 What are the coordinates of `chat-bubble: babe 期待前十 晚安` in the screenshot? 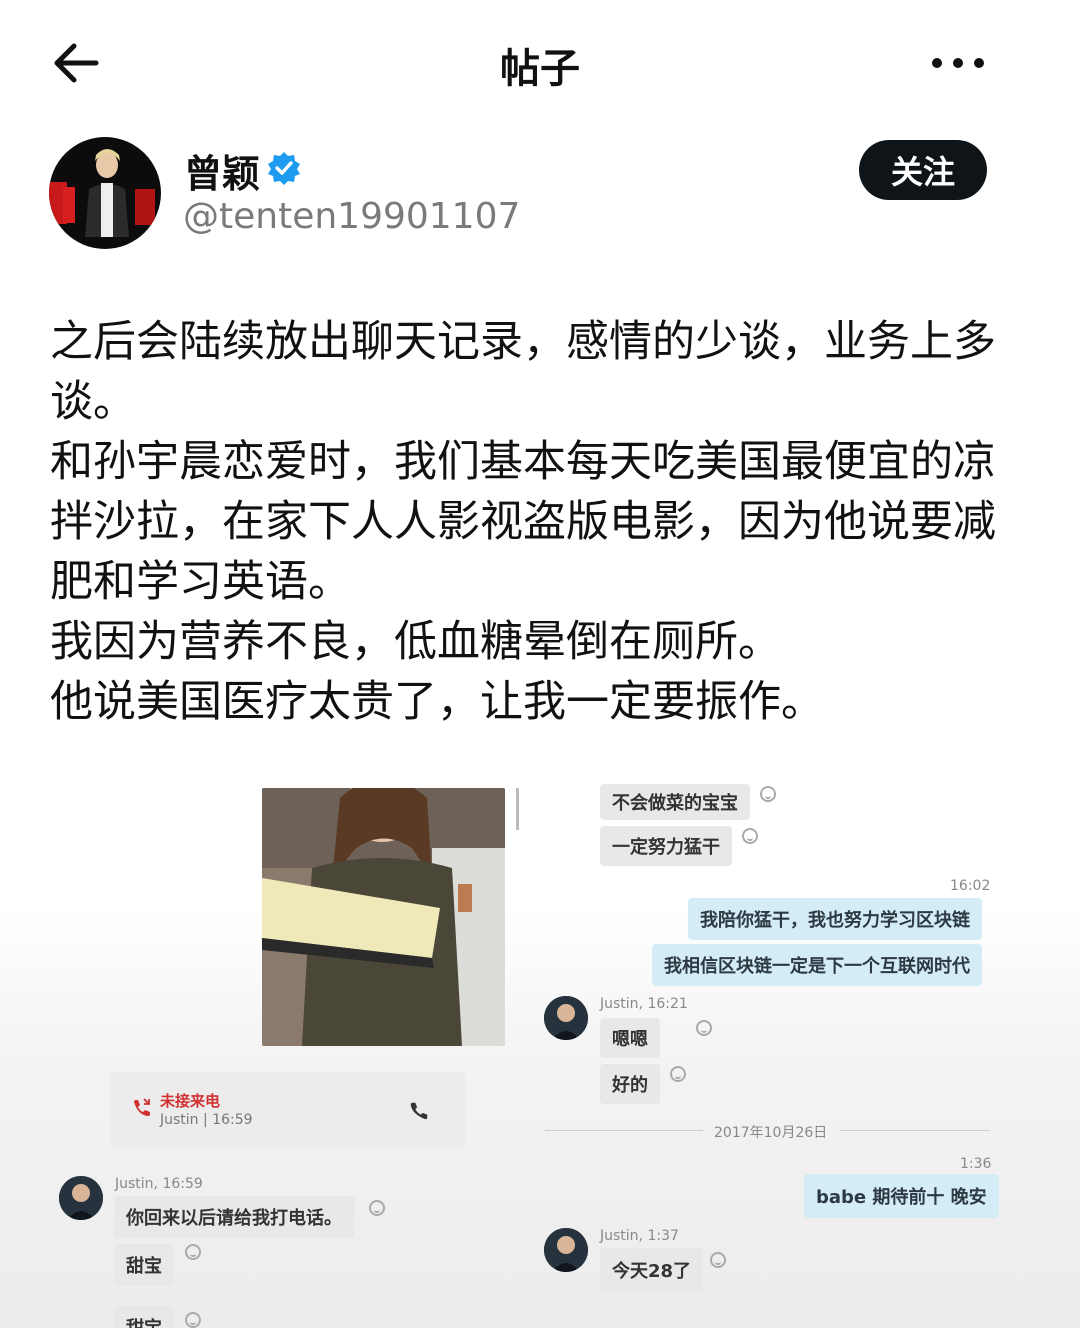 It's located at (901, 1196).